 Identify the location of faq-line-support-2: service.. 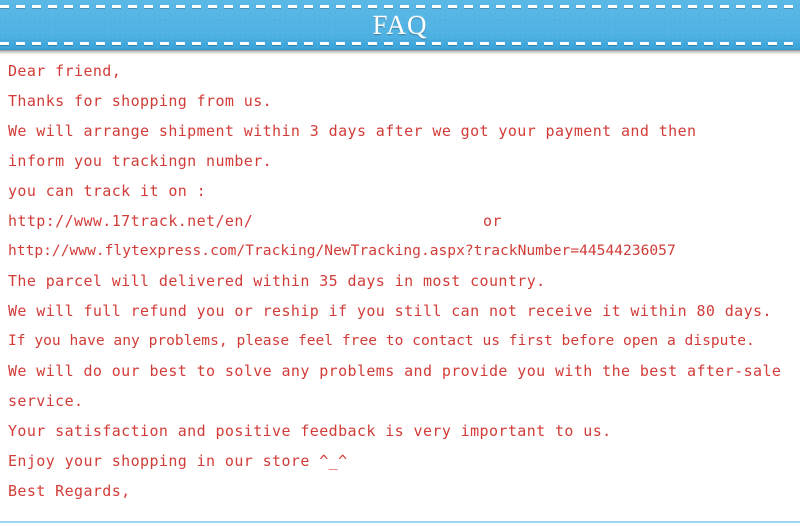
(46, 401).